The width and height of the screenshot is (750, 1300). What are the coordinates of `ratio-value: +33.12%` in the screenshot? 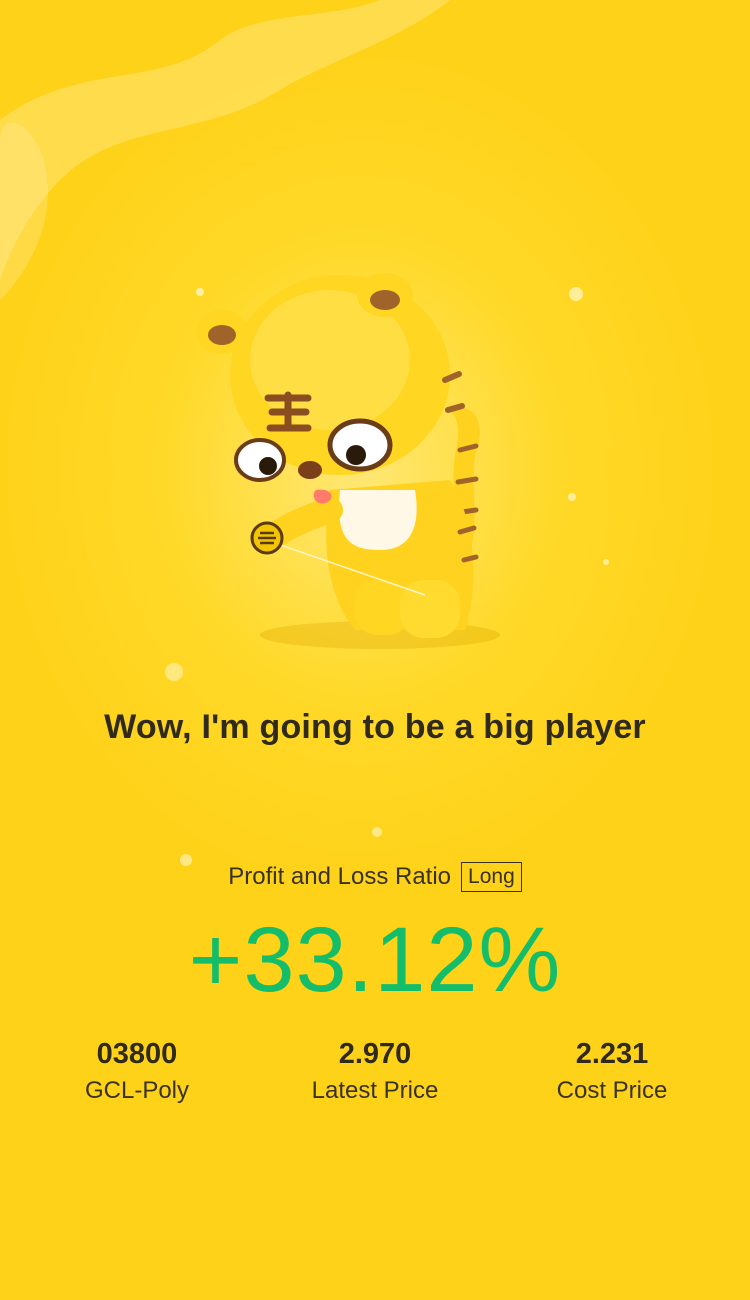 It's located at (375, 960).